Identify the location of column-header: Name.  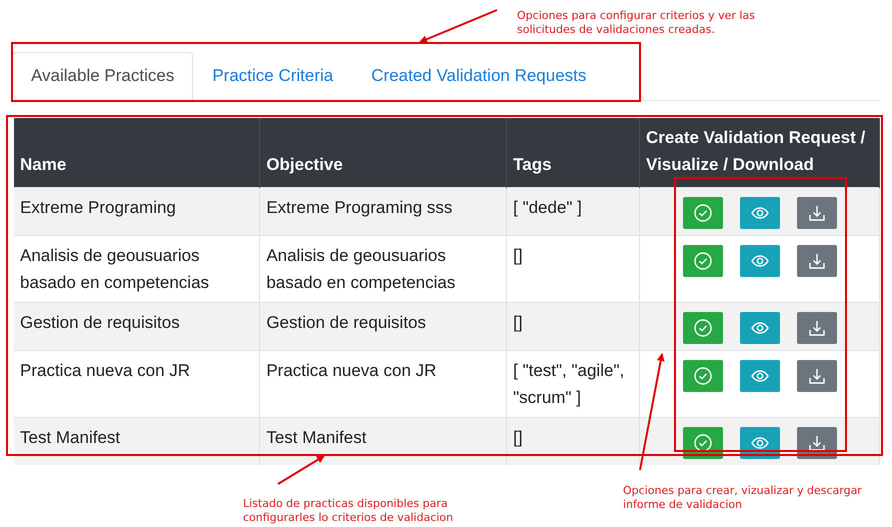
(137, 153).